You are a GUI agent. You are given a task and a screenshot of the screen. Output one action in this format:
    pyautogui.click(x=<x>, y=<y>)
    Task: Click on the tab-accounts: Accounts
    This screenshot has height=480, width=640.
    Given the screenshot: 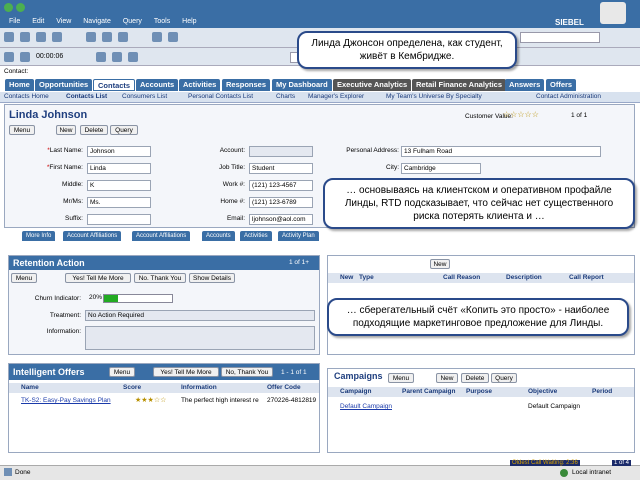 What is the action you would take?
    pyautogui.click(x=157, y=85)
    